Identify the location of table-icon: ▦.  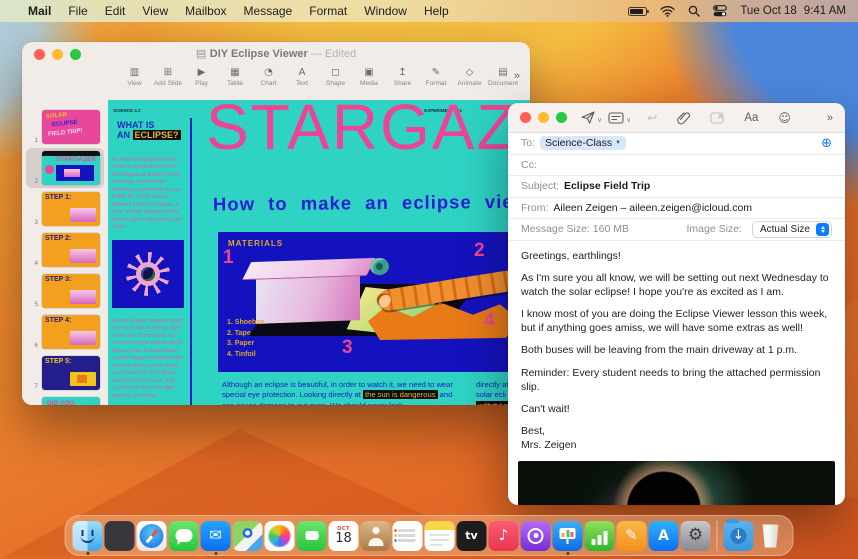
(235, 72).